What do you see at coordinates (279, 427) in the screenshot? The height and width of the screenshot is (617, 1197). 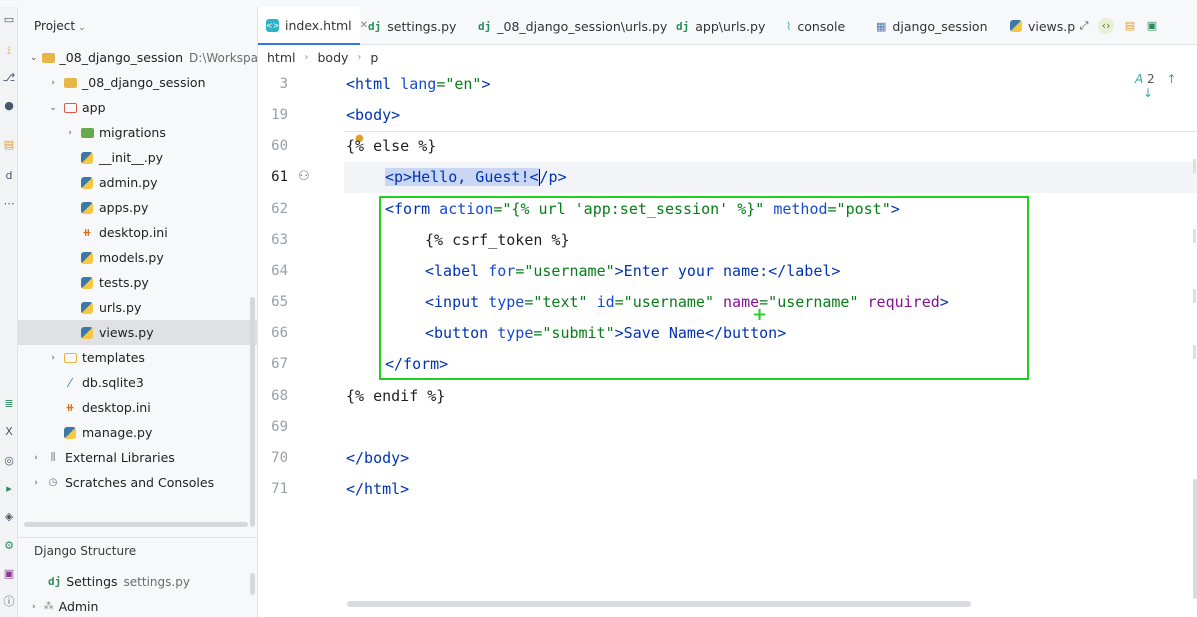 I see `line-number: 69` at bounding box center [279, 427].